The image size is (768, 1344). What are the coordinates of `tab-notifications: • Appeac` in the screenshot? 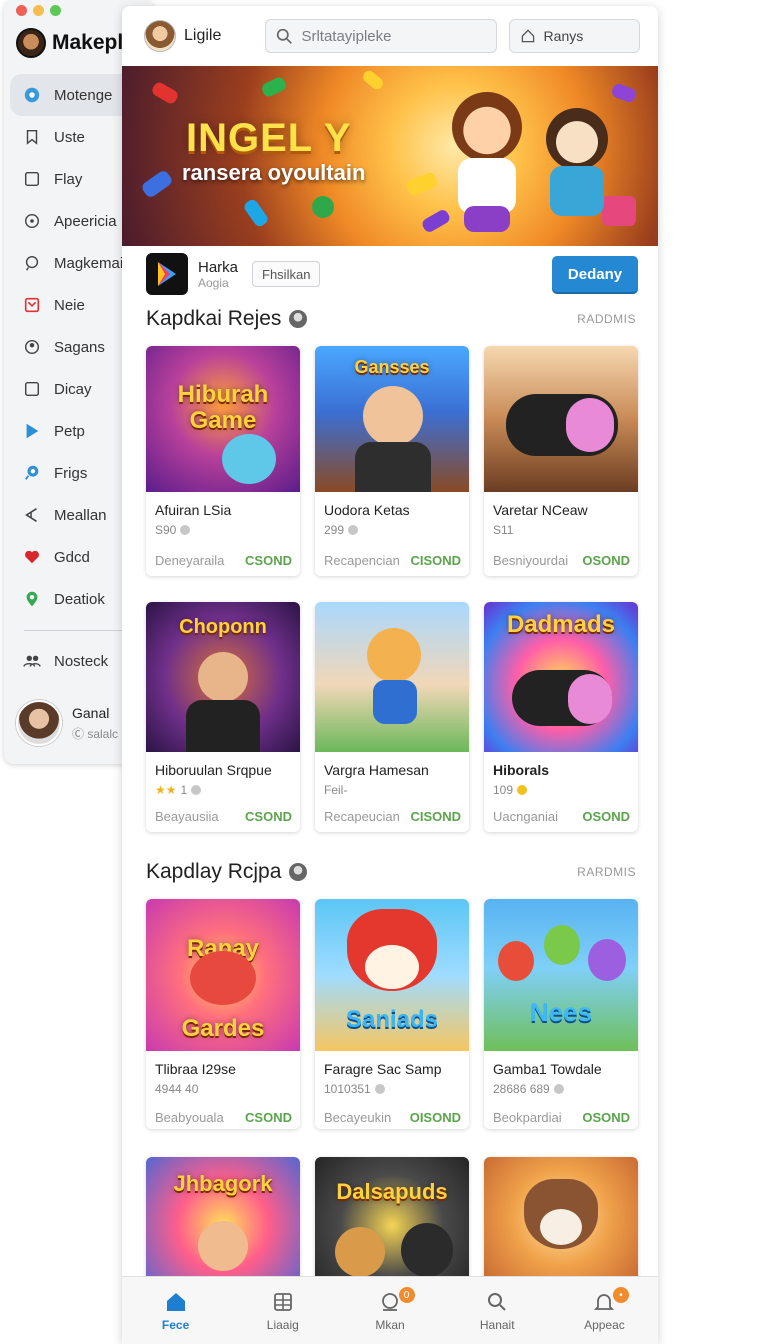 It's located at (604, 1310).